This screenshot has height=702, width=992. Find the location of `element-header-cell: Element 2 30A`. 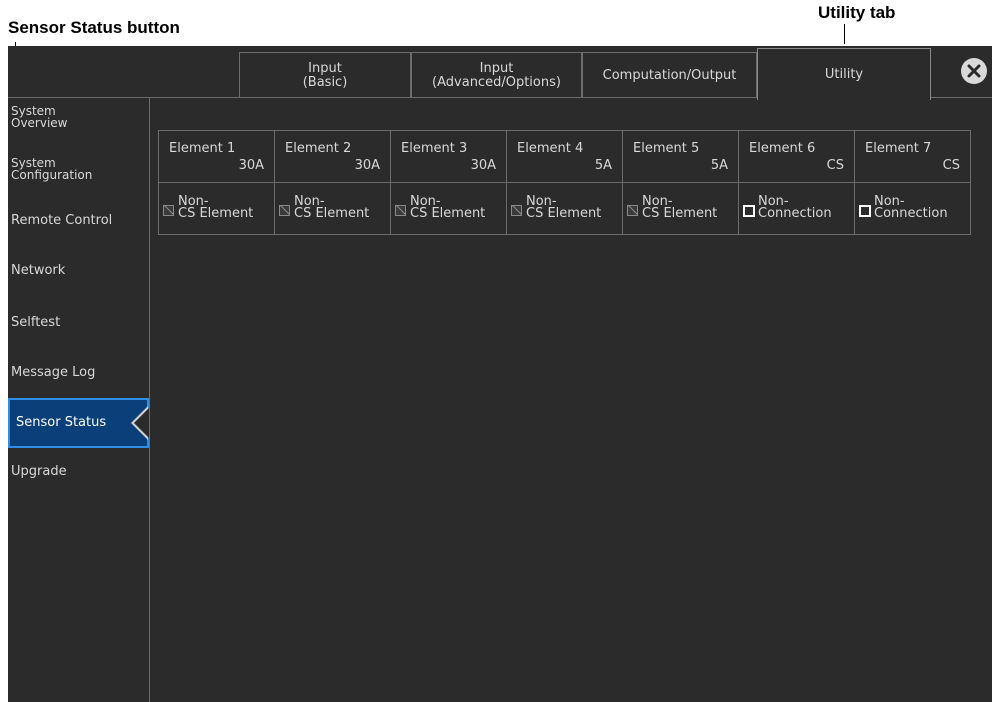

element-header-cell: Element 2 30A is located at coordinates (332, 156).